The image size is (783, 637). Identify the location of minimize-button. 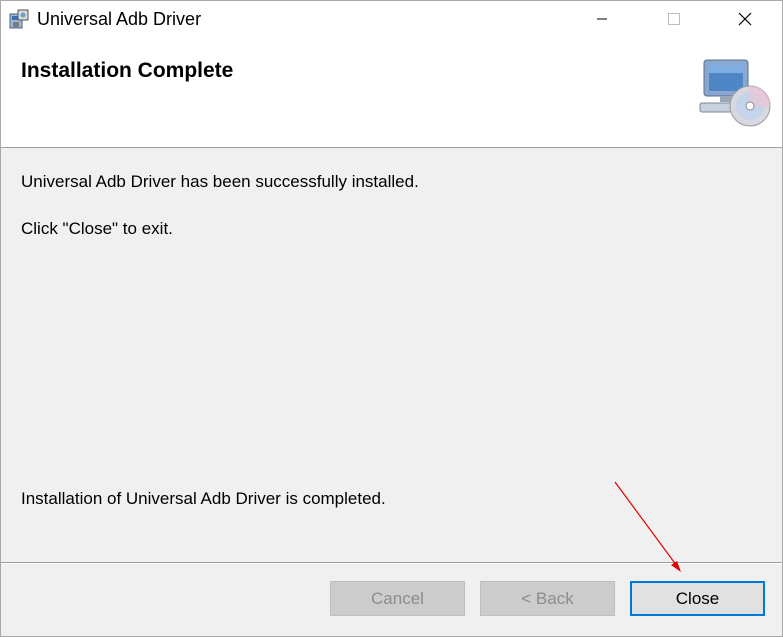
(602, 19).